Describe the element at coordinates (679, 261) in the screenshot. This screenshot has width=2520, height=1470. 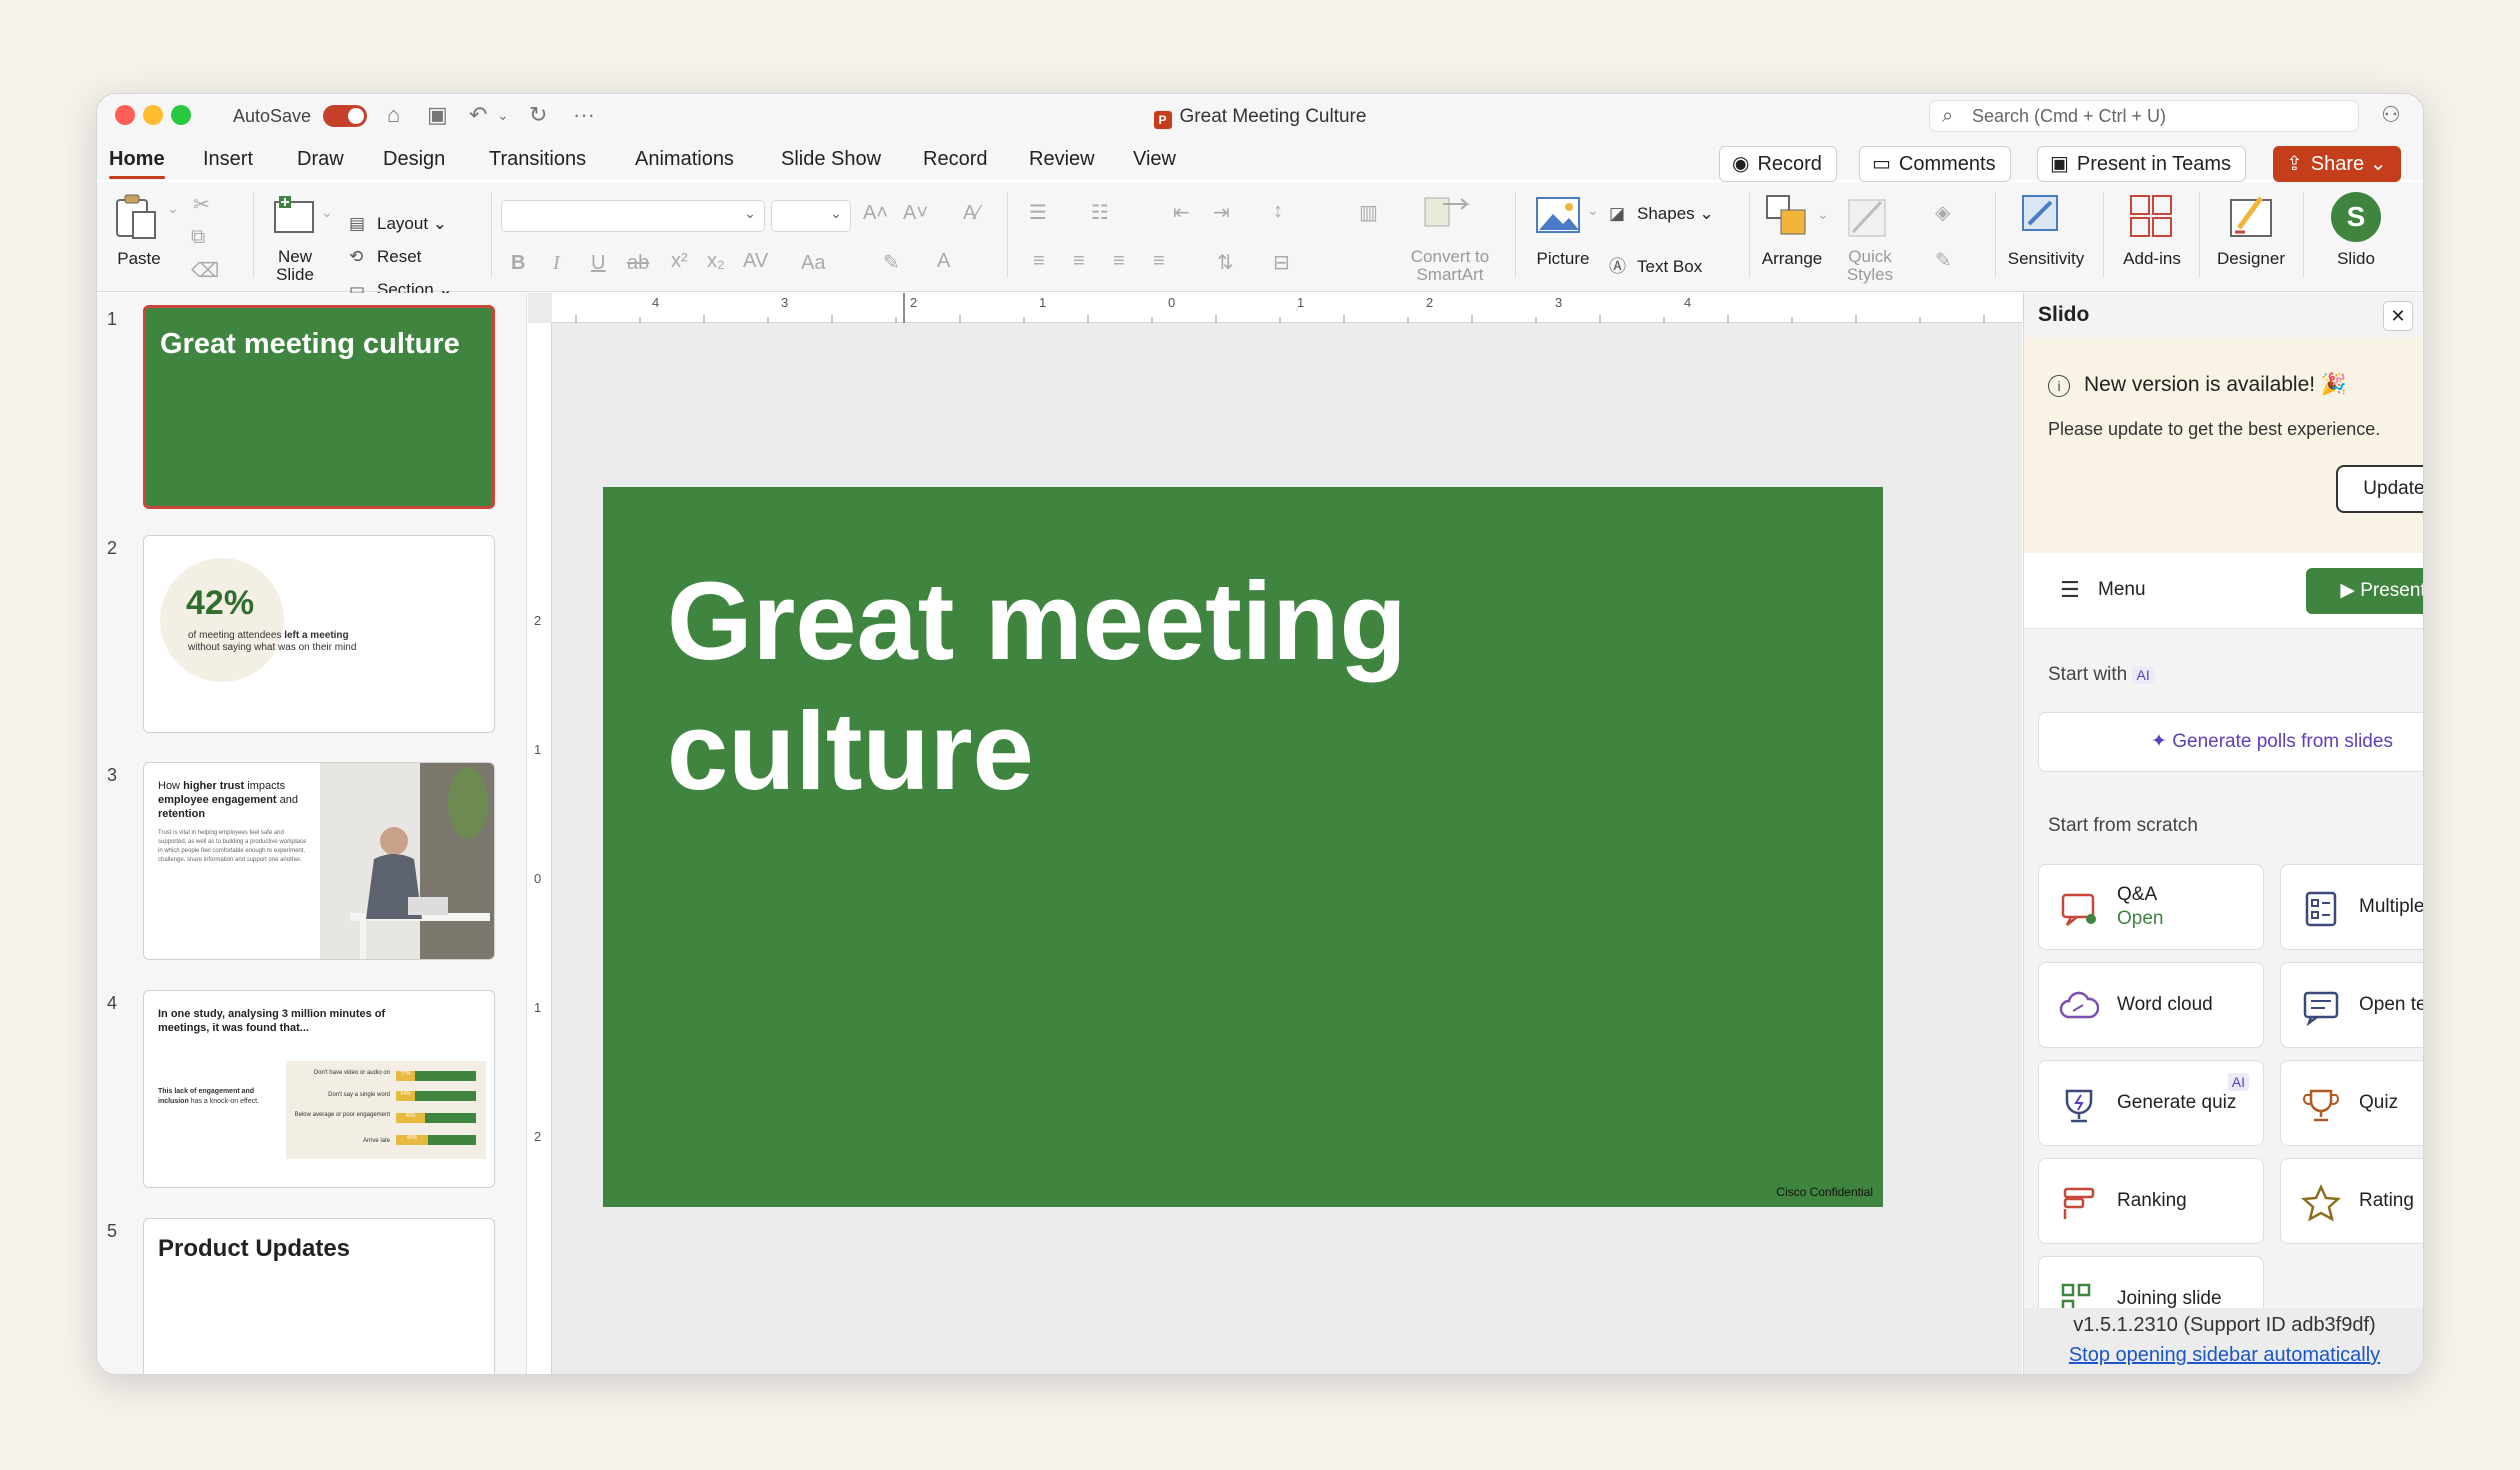
I see `superscript-icon: x²` at that location.